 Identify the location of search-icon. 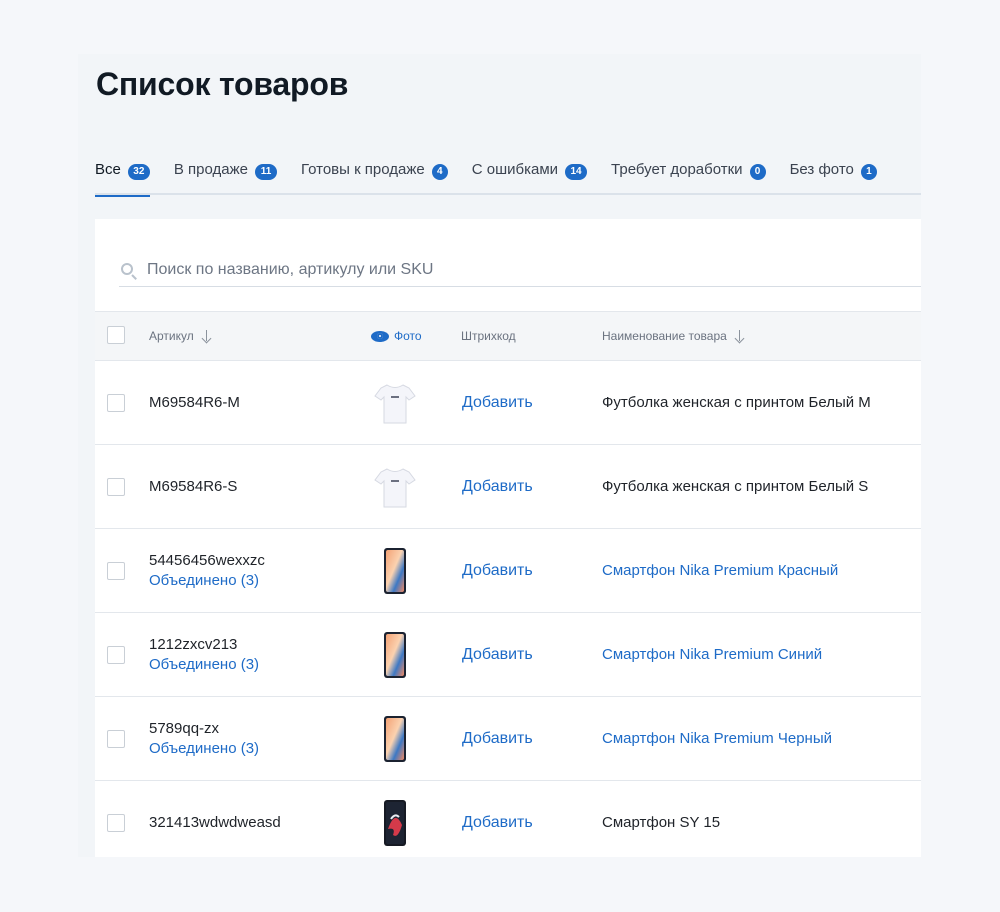
(130, 272).